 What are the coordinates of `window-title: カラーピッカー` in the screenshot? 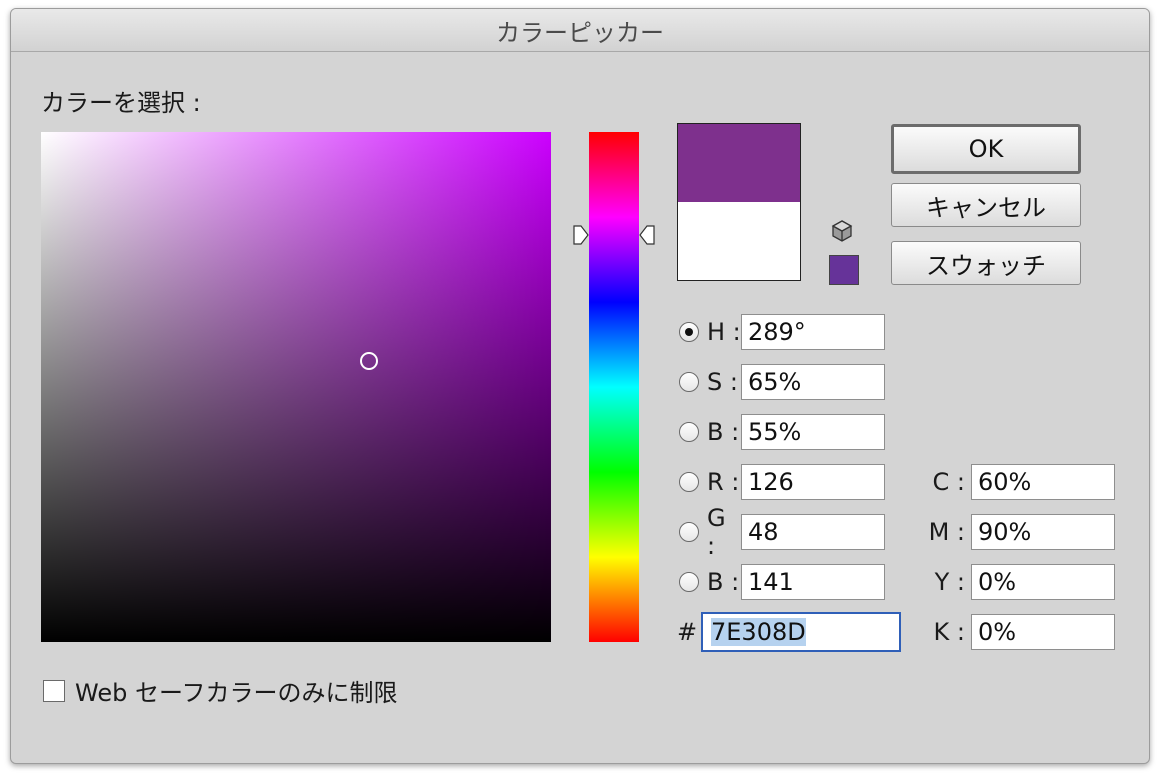 It's located at (580, 32).